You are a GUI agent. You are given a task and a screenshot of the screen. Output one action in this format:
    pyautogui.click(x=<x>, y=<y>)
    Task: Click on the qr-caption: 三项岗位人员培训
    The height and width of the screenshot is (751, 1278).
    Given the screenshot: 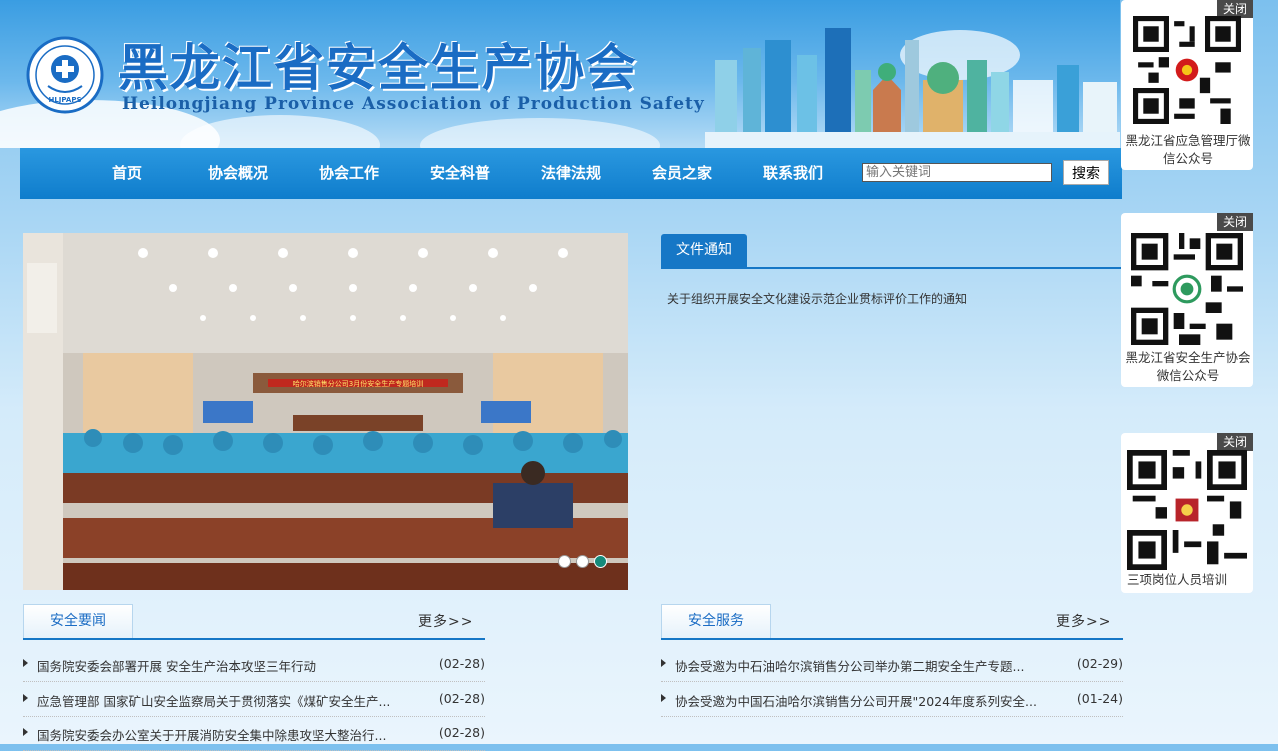 What is the action you would take?
    pyautogui.click(x=1177, y=579)
    